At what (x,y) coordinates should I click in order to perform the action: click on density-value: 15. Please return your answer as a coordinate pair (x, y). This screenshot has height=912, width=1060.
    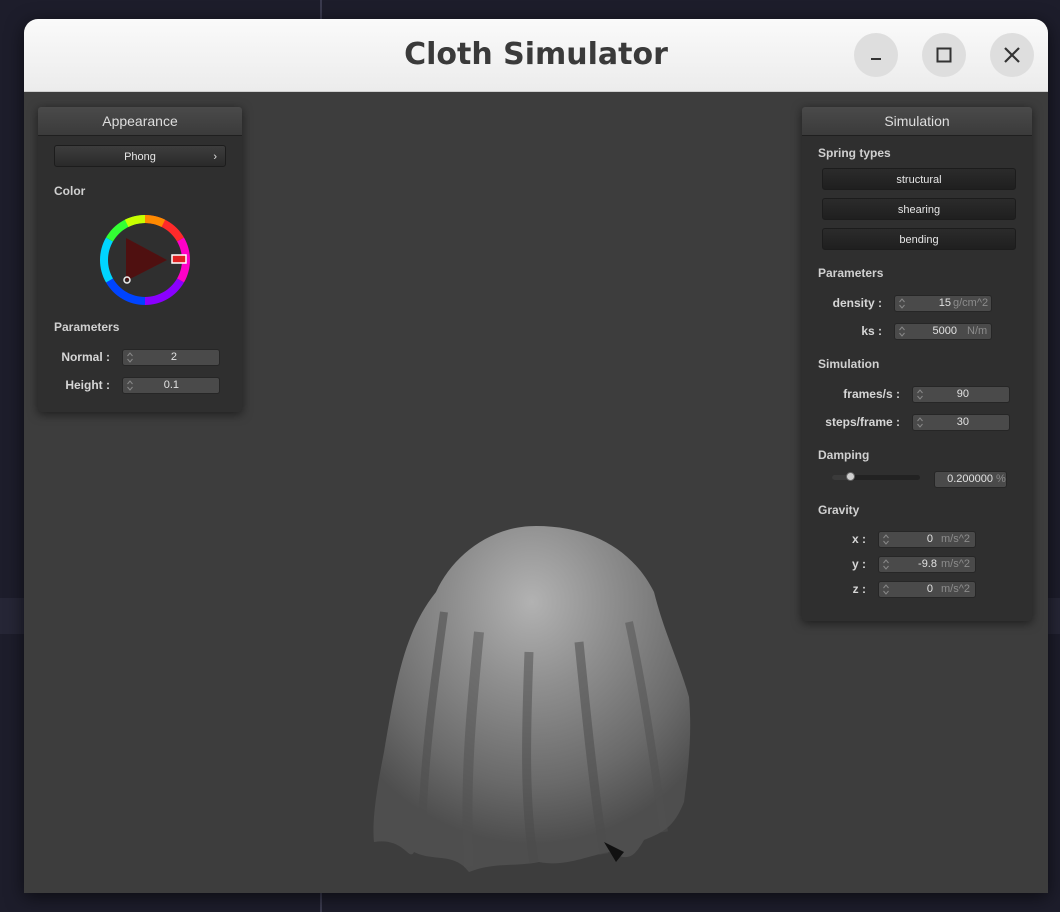
    Looking at the image, I should click on (944, 303).